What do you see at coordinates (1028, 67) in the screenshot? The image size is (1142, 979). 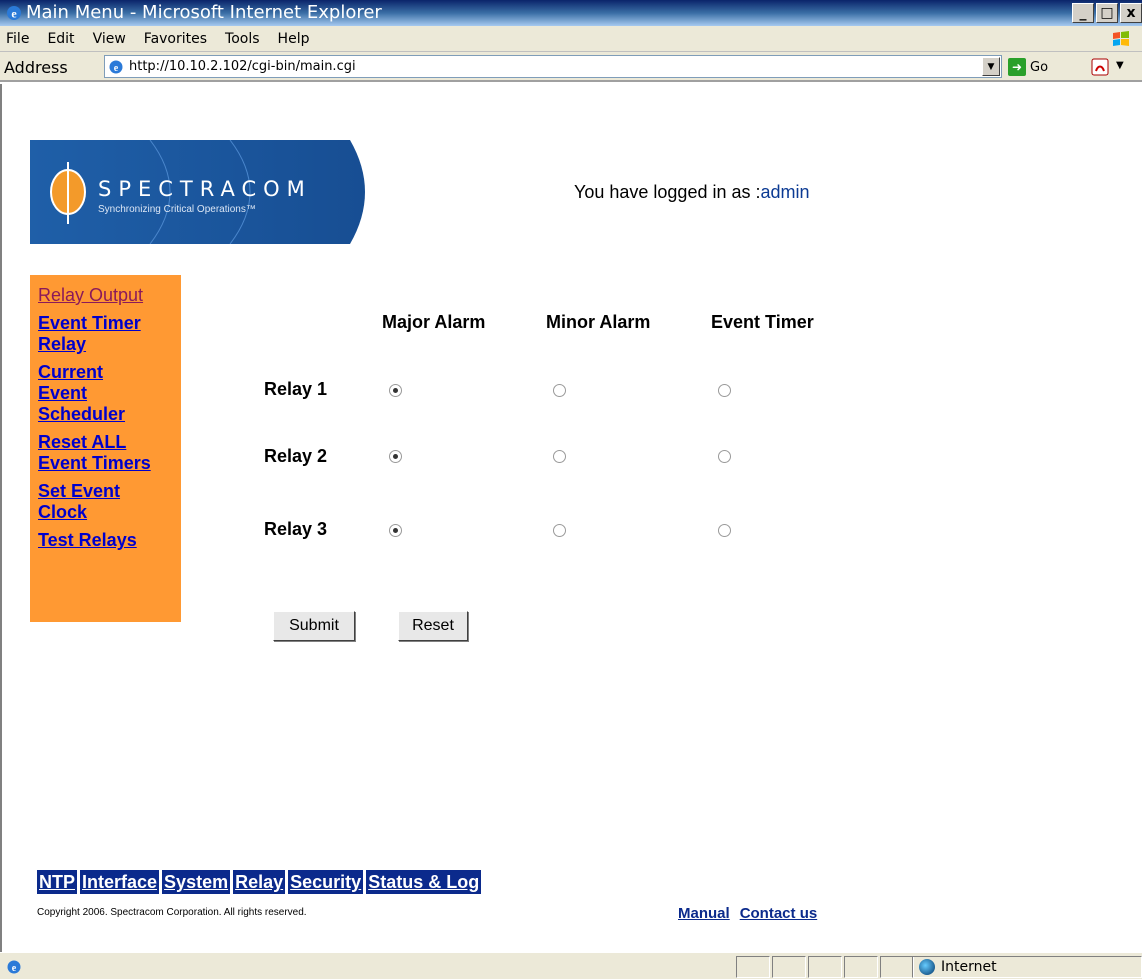 I see `go-button: ➜ Go` at bounding box center [1028, 67].